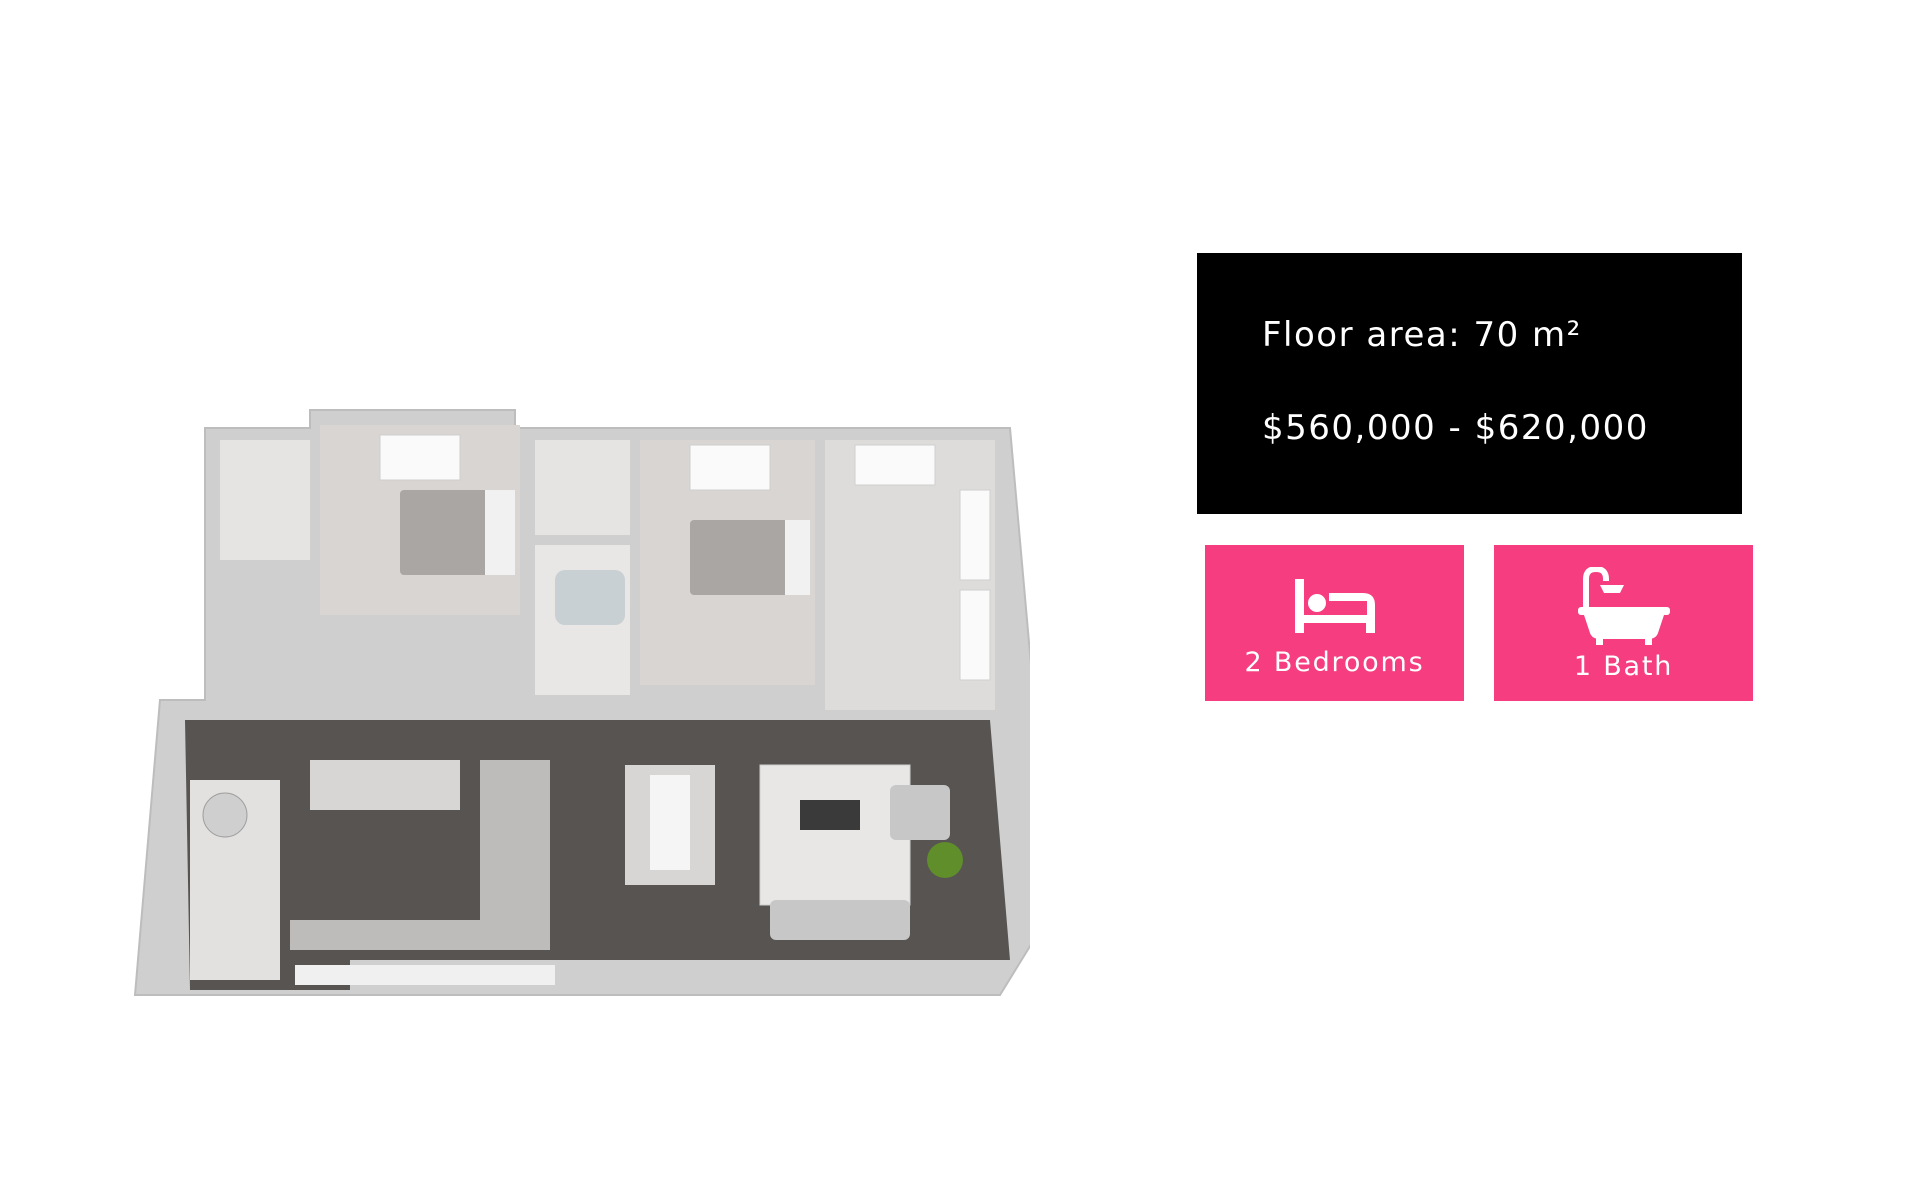 Image resolution: width=1920 pixels, height=1200 pixels. What do you see at coordinates (1623, 666) in the screenshot?
I see `bathrooms-label: 1 Bath` at bounding box center [1623, 666].